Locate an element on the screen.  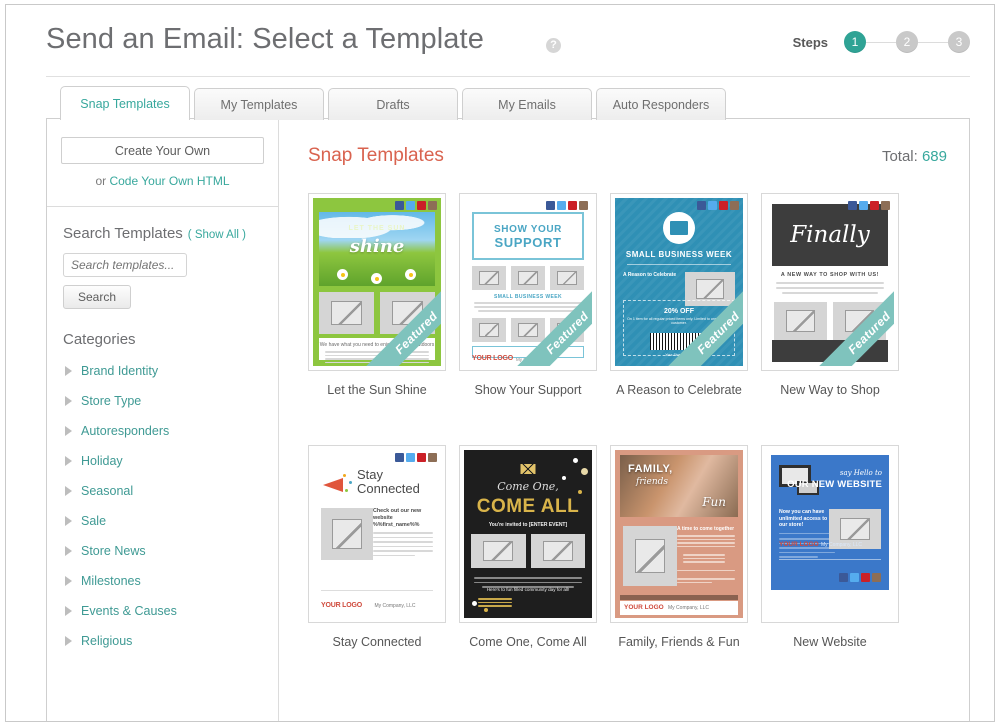
template-hero-line3: Fun is located at coordinates (714, 502).